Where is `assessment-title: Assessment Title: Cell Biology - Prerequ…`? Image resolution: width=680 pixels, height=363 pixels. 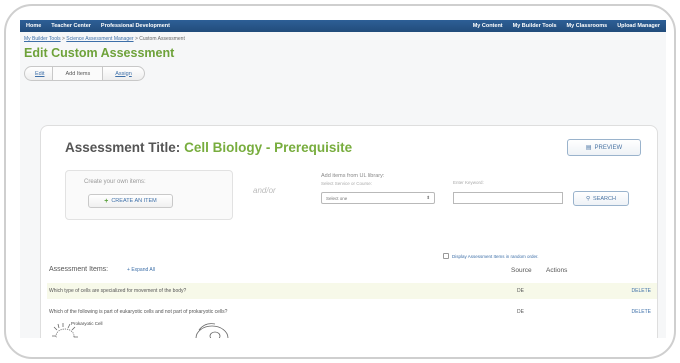 assessment-title: Assessment Title: Cell Biology - Prerequ… is located at coordinates (208, 147).